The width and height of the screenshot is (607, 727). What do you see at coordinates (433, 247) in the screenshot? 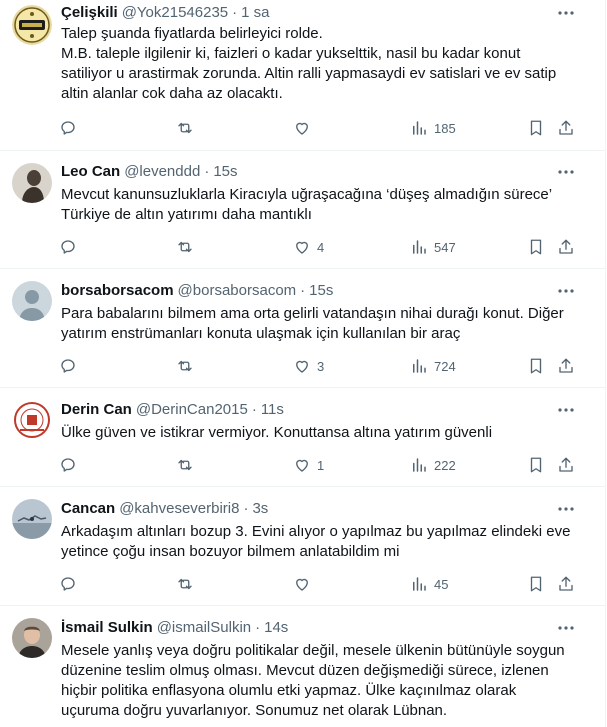
I see `views-button: 547` at bounding box center [433, 247].